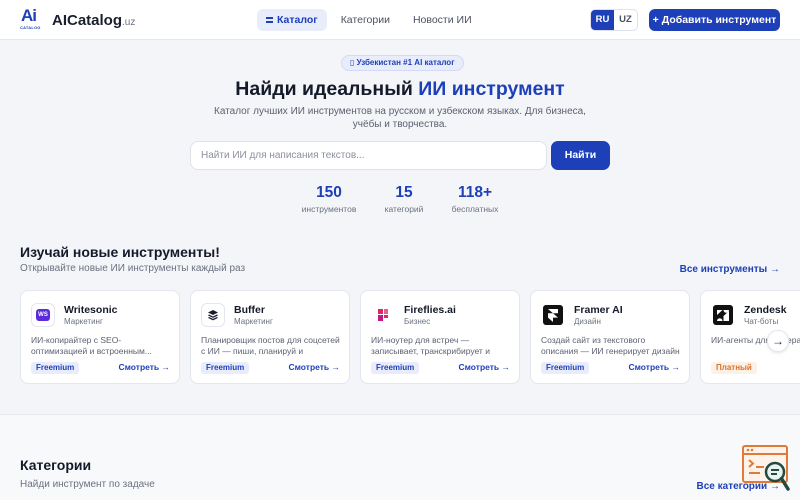  What do you see at coordinates (269, 20) in the screenshot?
I see `catalog-icon` at bounding box center [269, 20].